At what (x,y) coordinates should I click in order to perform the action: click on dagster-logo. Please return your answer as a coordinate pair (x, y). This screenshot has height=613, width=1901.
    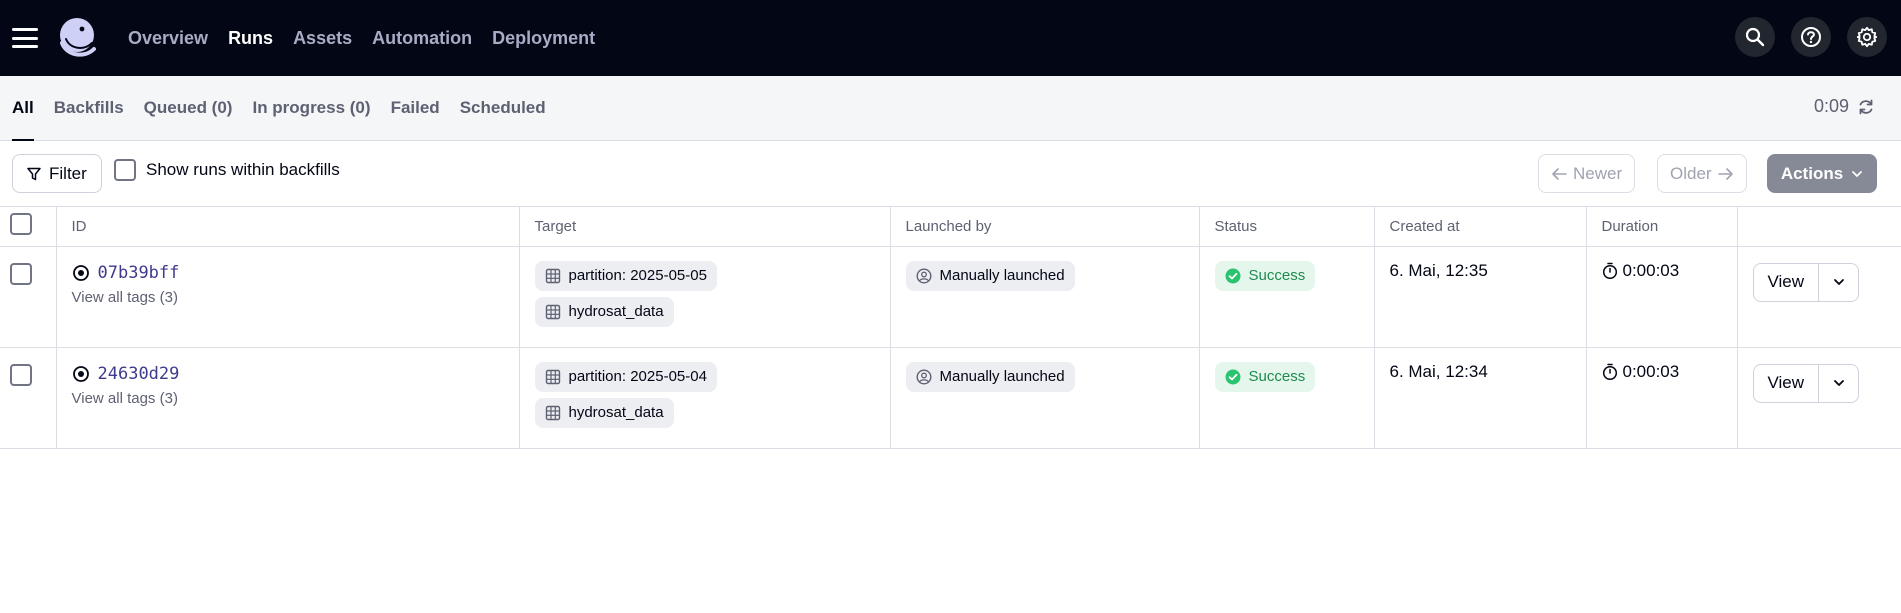
    Looking at the image, I should click on (77, 38).